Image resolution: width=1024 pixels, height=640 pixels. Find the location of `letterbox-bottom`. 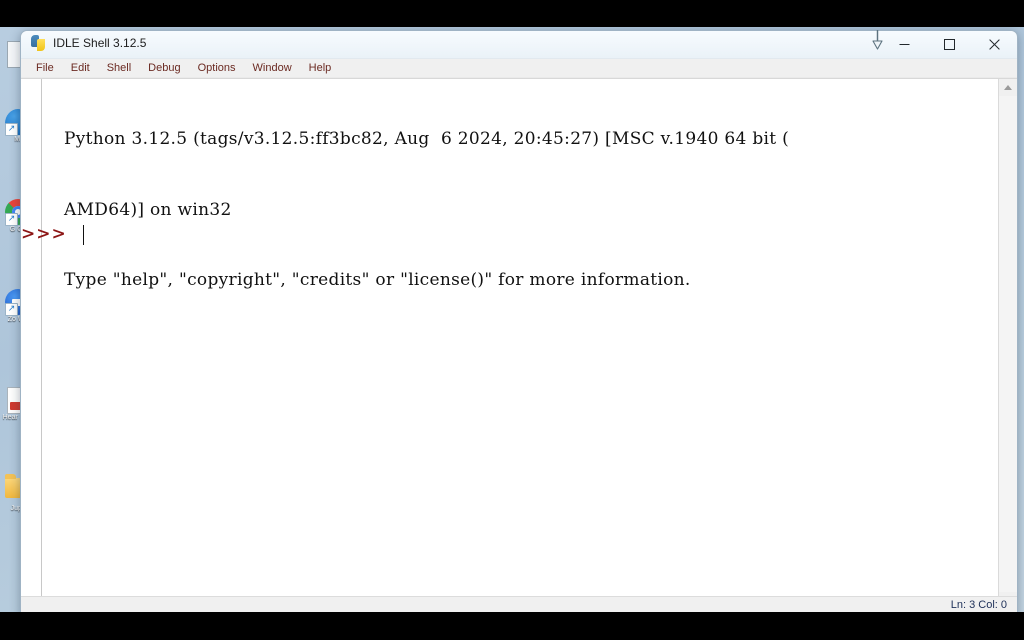

letterbox-bottom is located at coordinates (512, 626).